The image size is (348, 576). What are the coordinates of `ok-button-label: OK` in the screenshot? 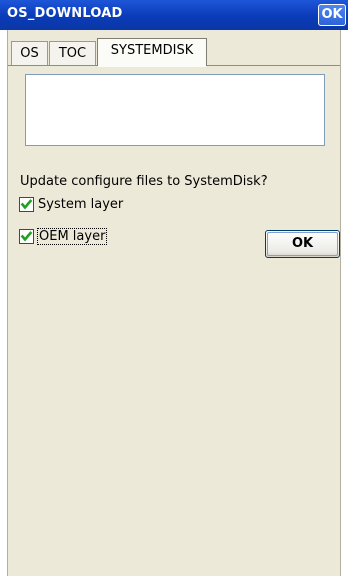 It's located at (302, 243).